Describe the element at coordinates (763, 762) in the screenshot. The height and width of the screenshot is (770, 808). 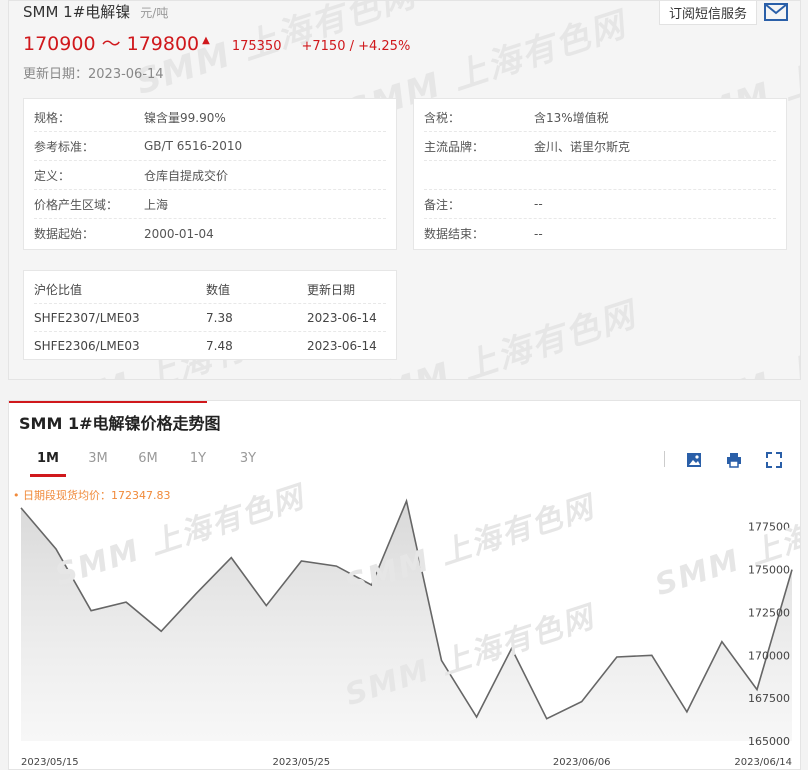
I see `x-tick-label: 2023/06/14` at that location.